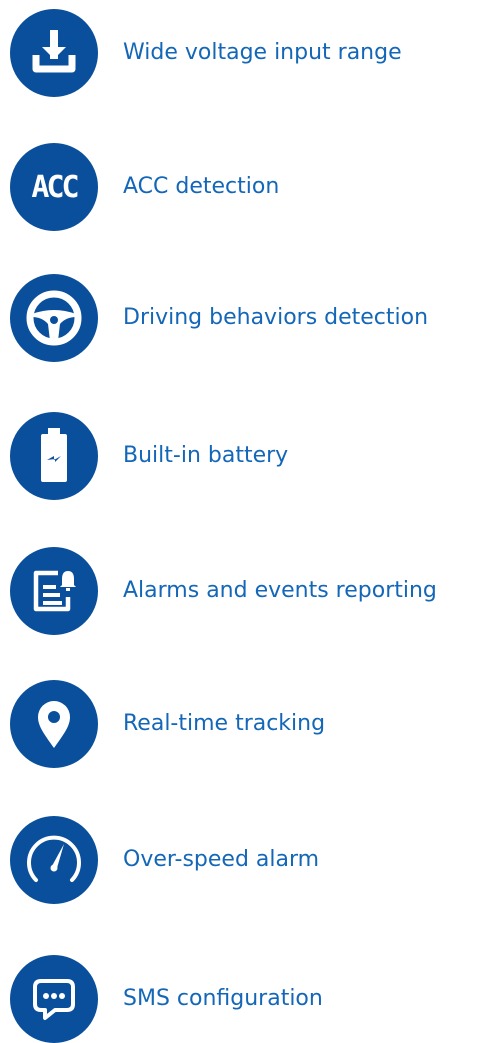 The image size is (484, 1043). I want to click on feature-item-overspeed: Over-speed alarm, so click(164, 860).